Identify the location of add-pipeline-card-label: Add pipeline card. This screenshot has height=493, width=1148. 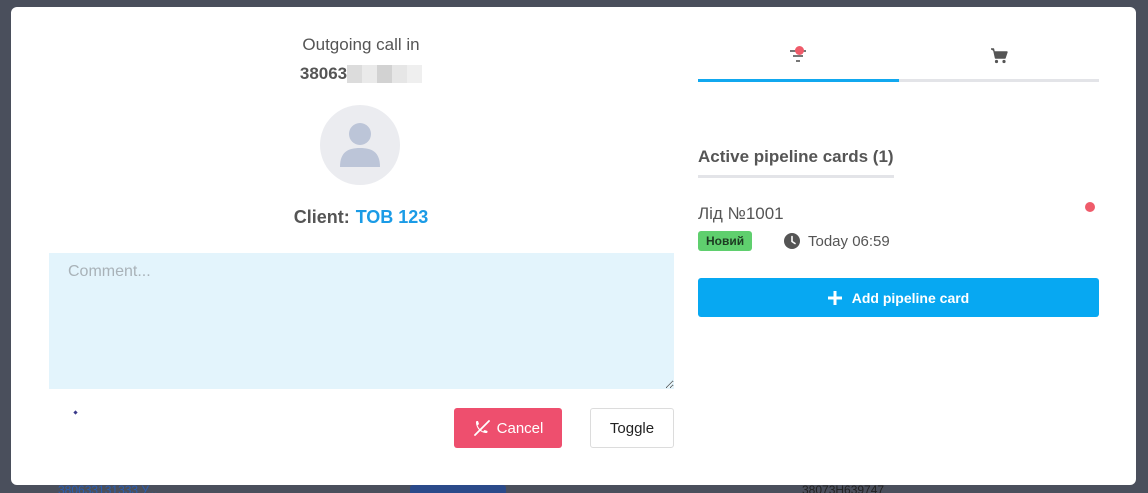
(910, 297).